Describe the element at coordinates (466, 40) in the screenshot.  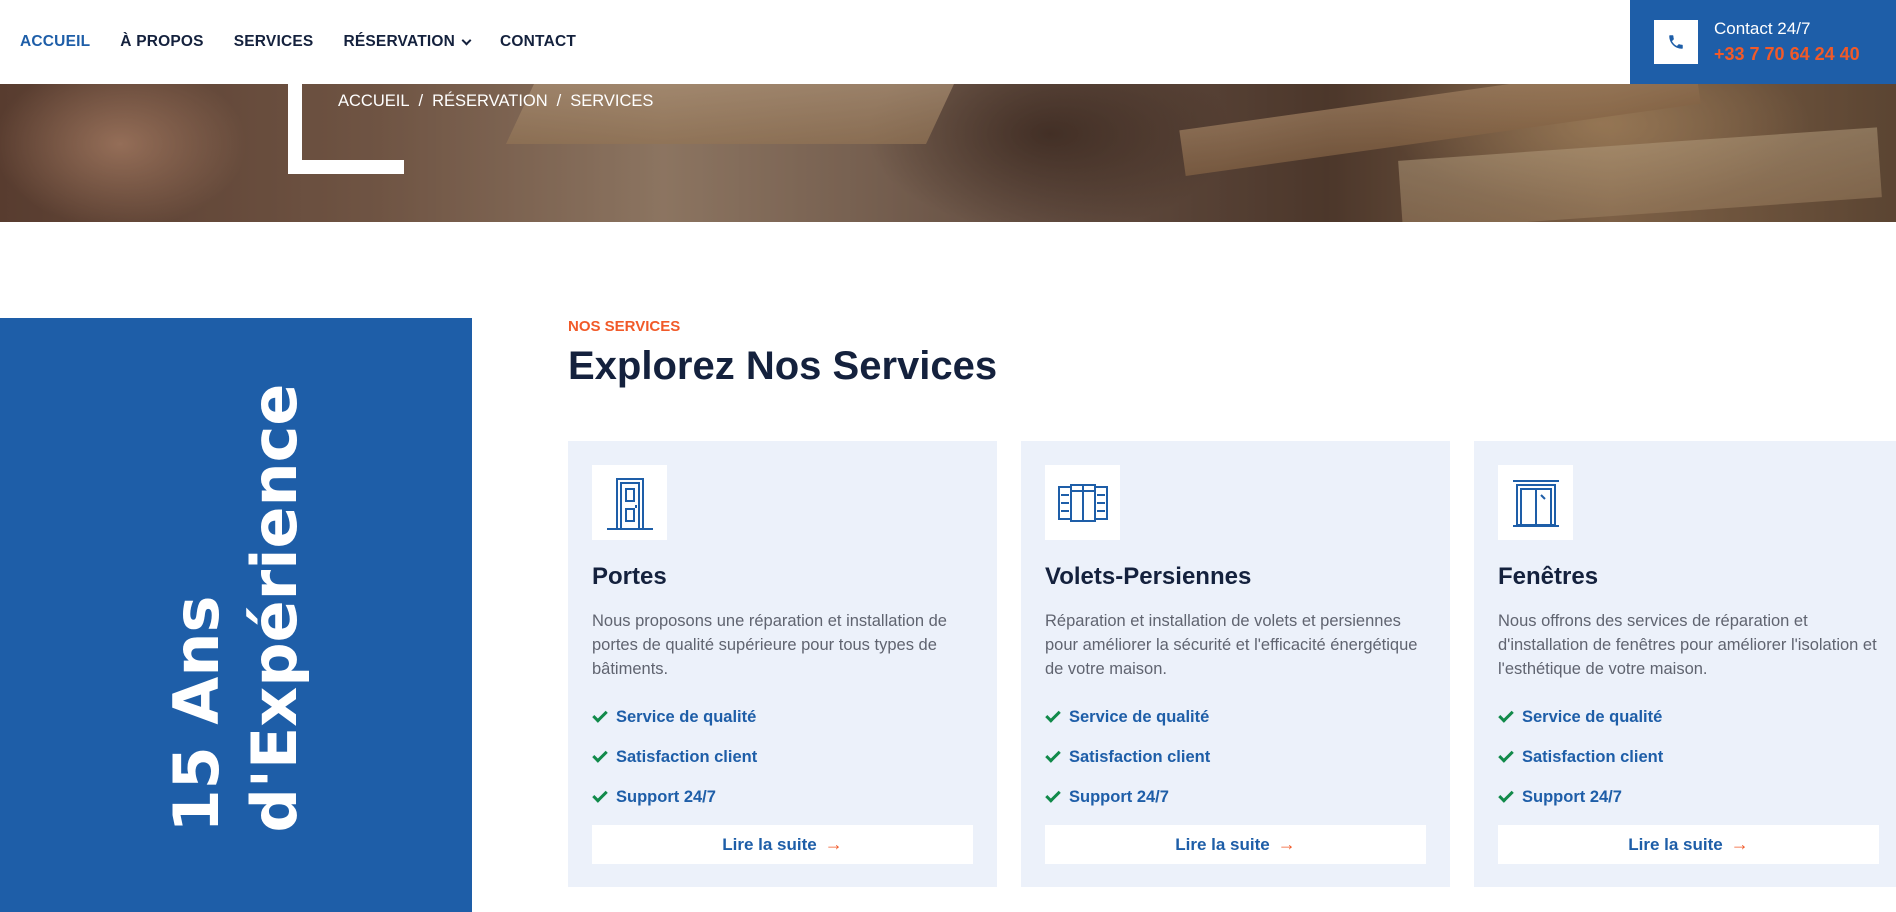
I see `chevron-down-icon` at that location.